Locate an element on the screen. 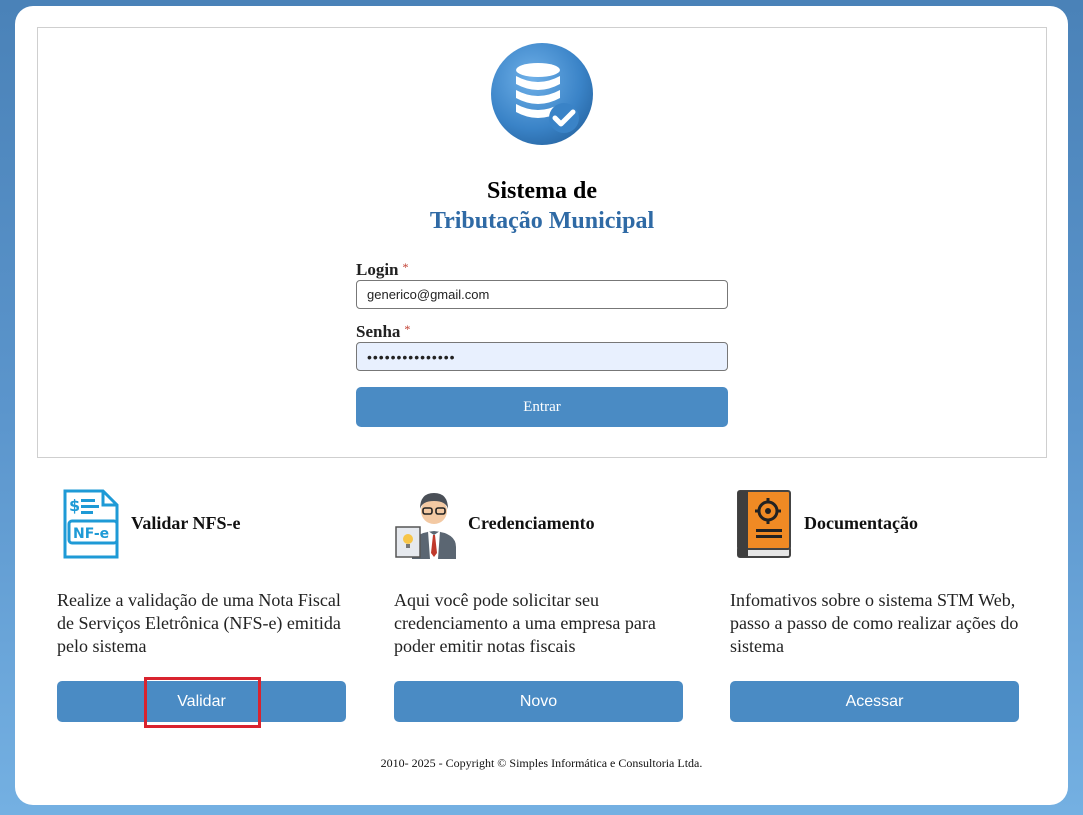  database-check-icon is located at coordinates (542, 94).